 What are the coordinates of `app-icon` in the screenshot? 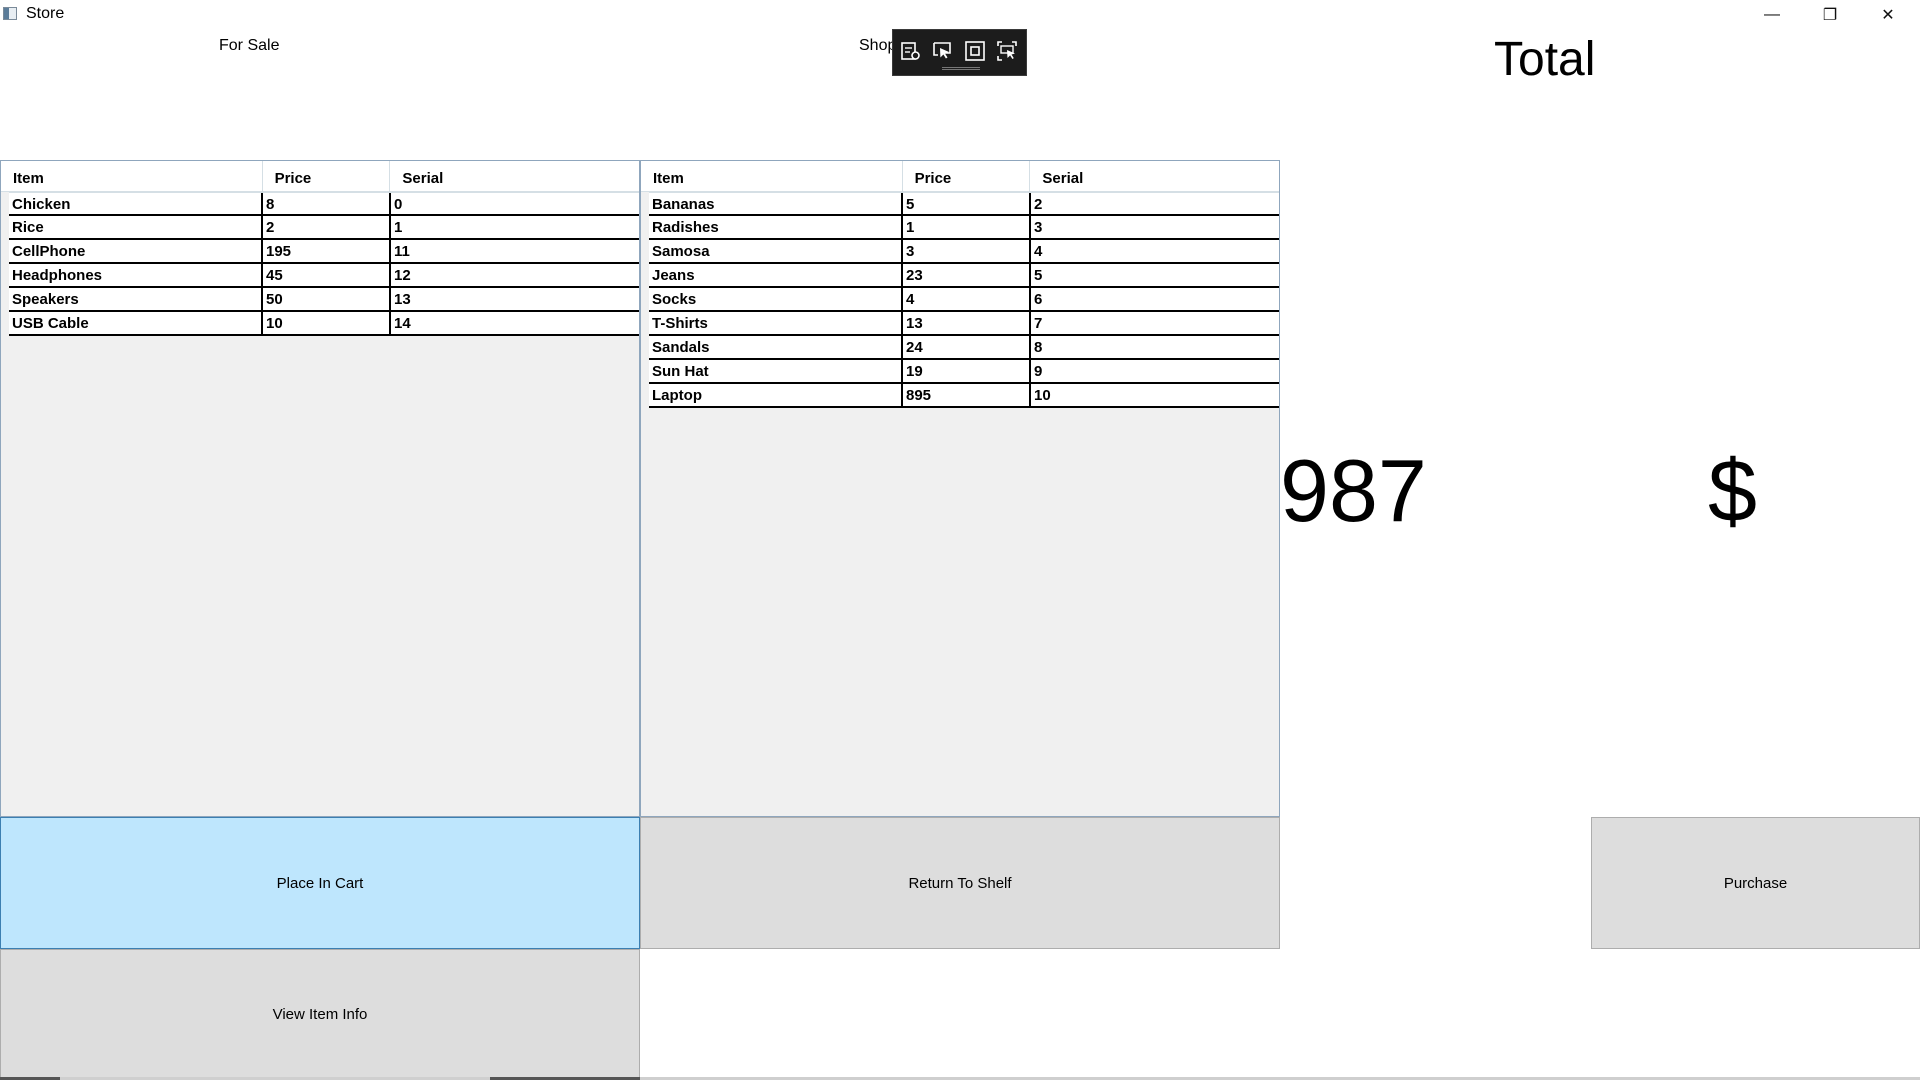 It's located at (10, 13).